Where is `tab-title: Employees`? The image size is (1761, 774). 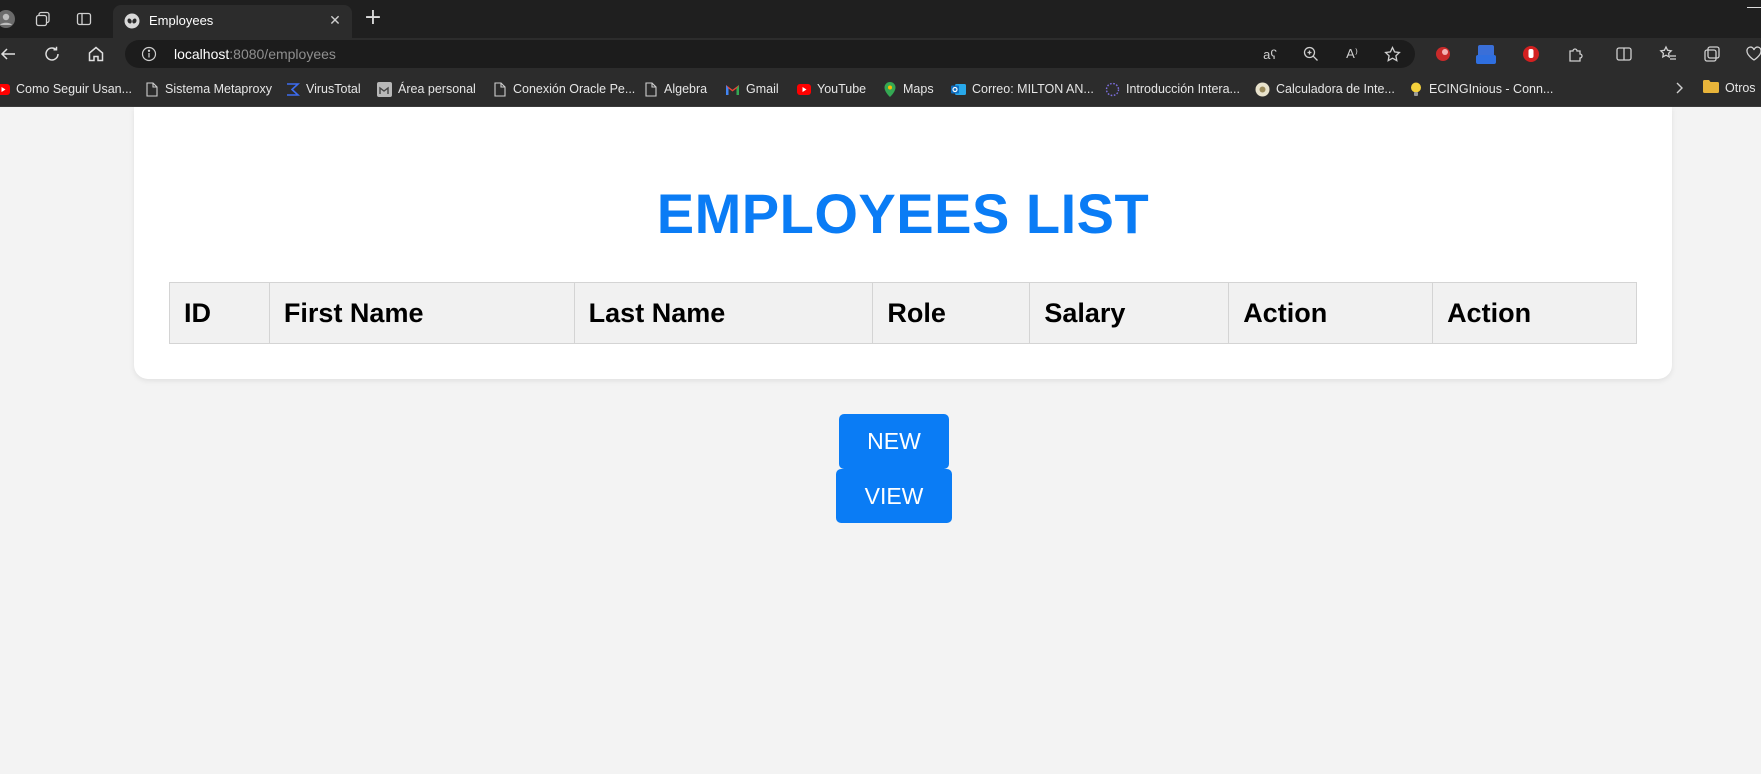
tab-title: Employees is located at coordinates (181, 20).